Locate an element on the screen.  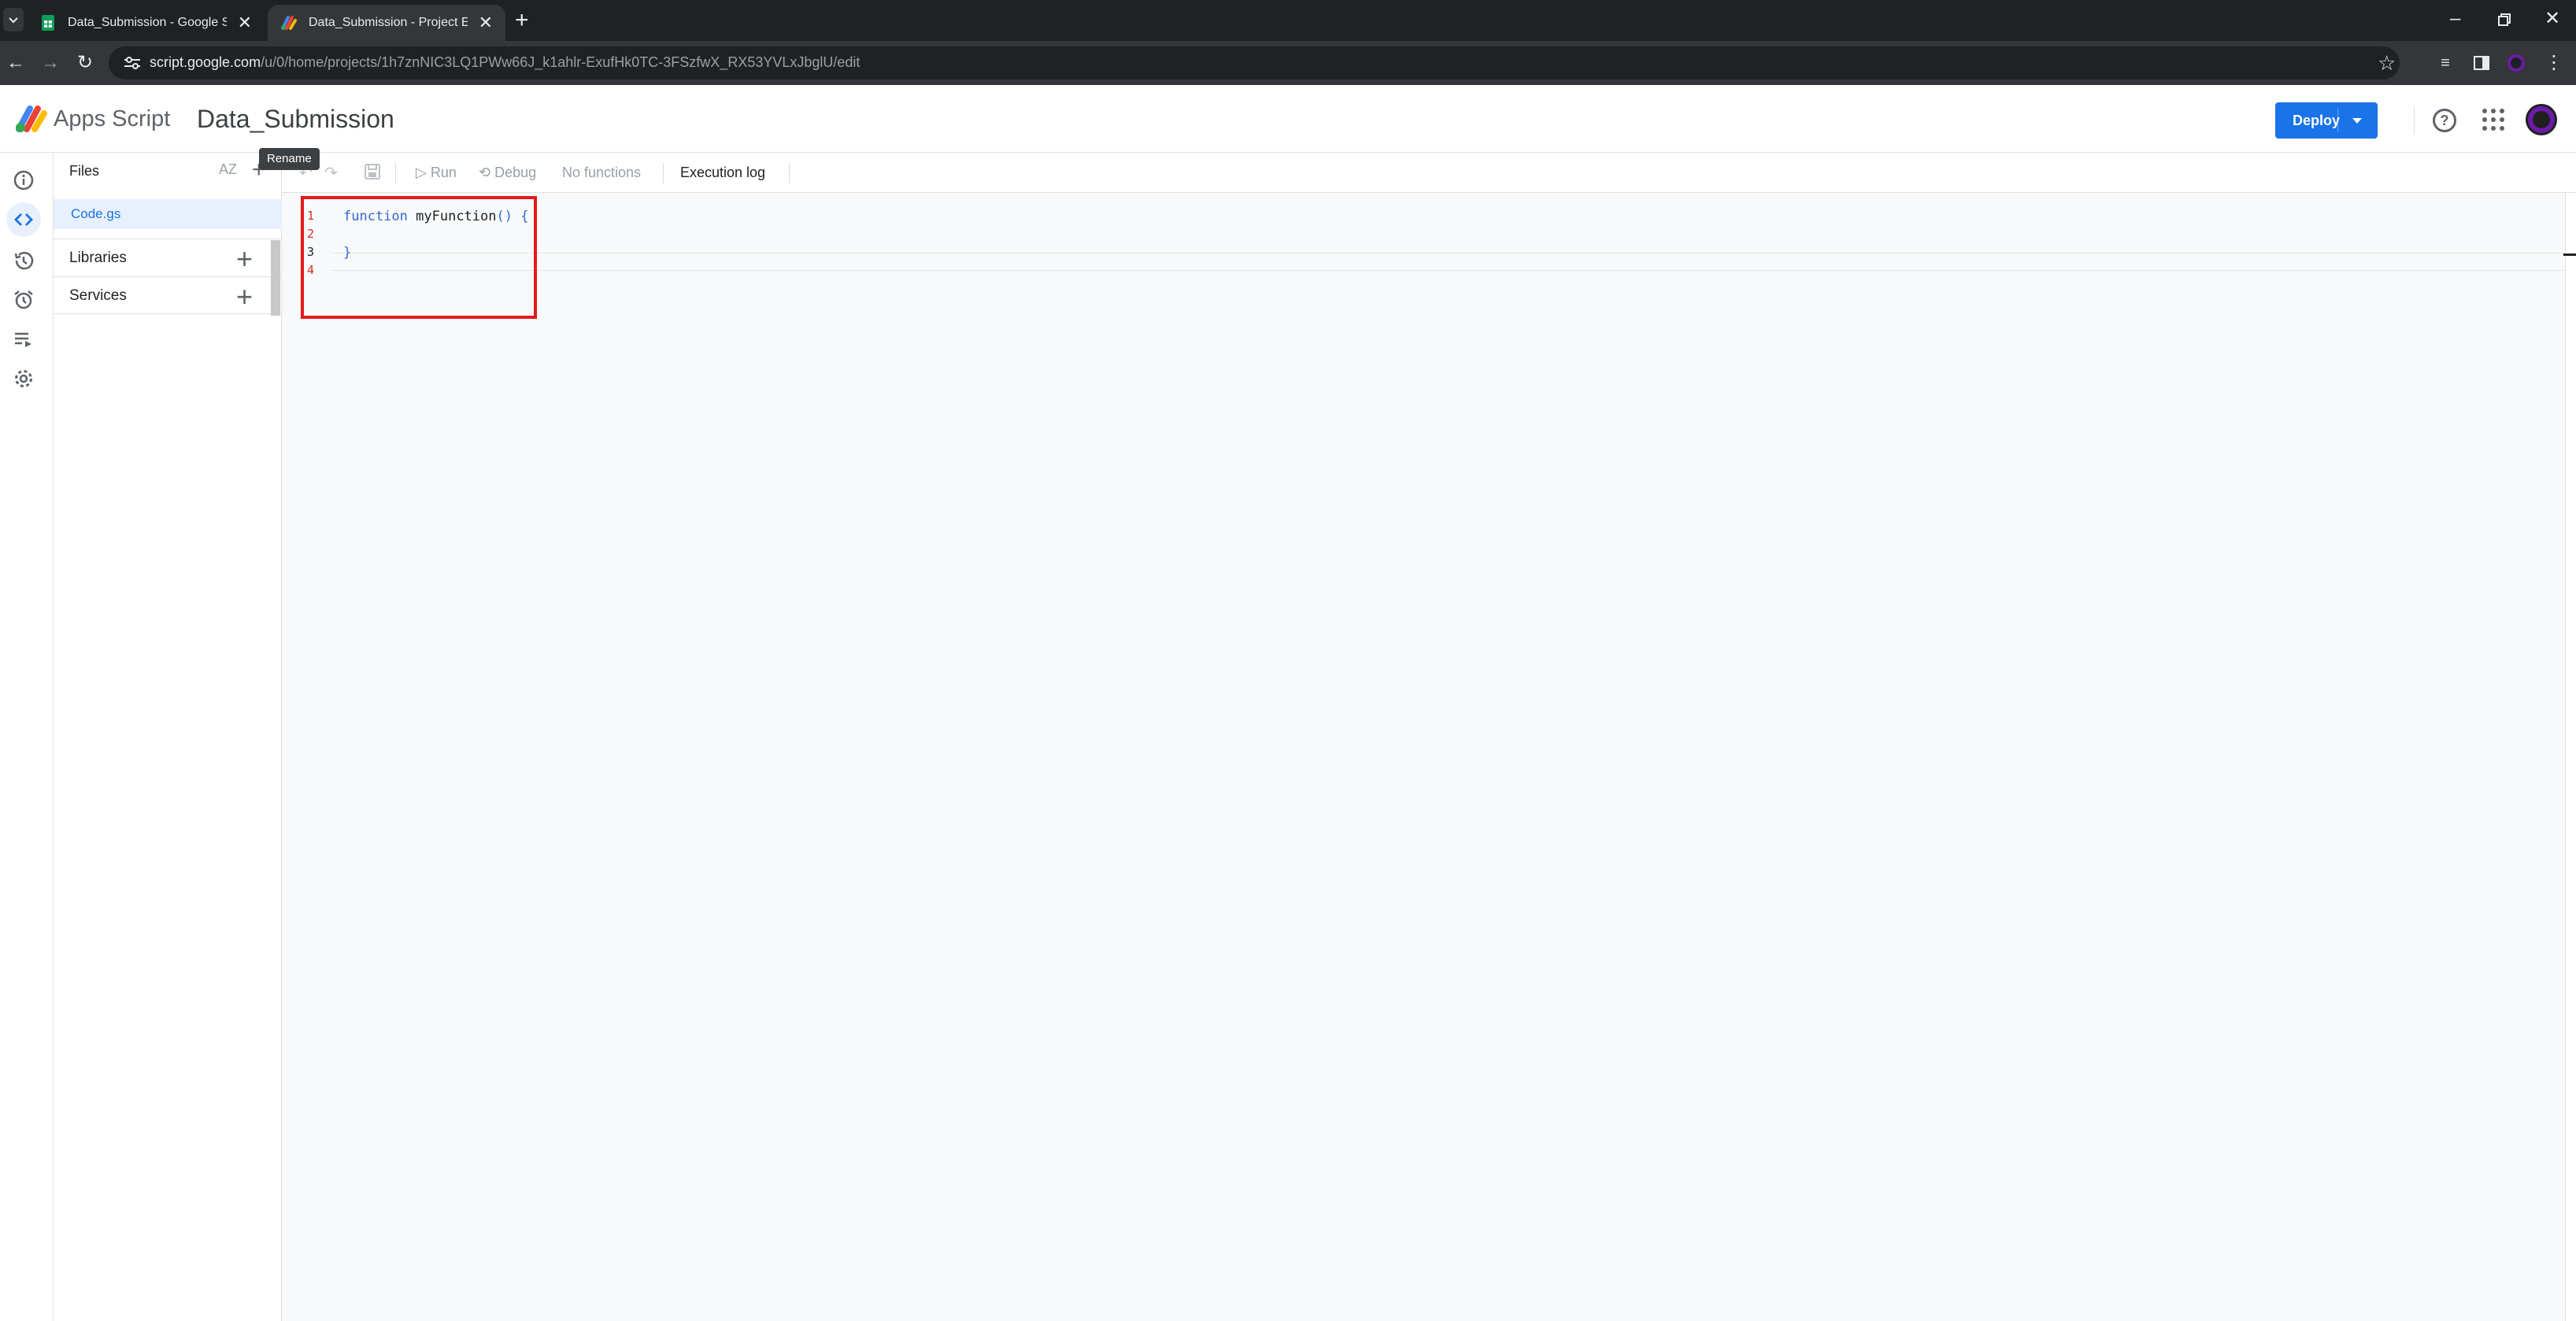
add-service-icon: + is located at coordinates (244, 296).